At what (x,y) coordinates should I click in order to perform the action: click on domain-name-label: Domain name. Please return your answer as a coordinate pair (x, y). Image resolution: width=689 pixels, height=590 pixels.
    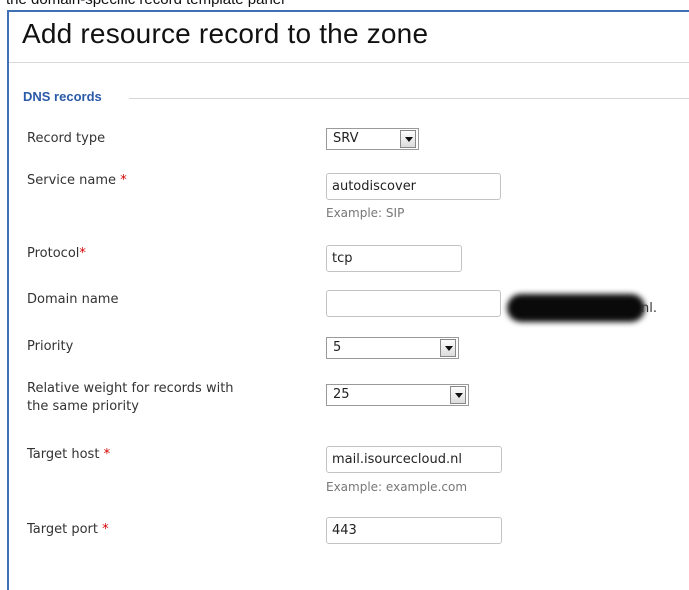
    Looking at the image, I should click on (72, 300).